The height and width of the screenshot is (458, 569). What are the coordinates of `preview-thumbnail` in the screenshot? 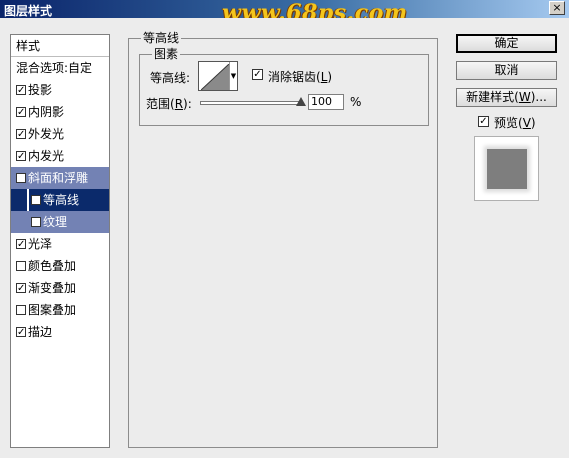 It's located at (506, 168).